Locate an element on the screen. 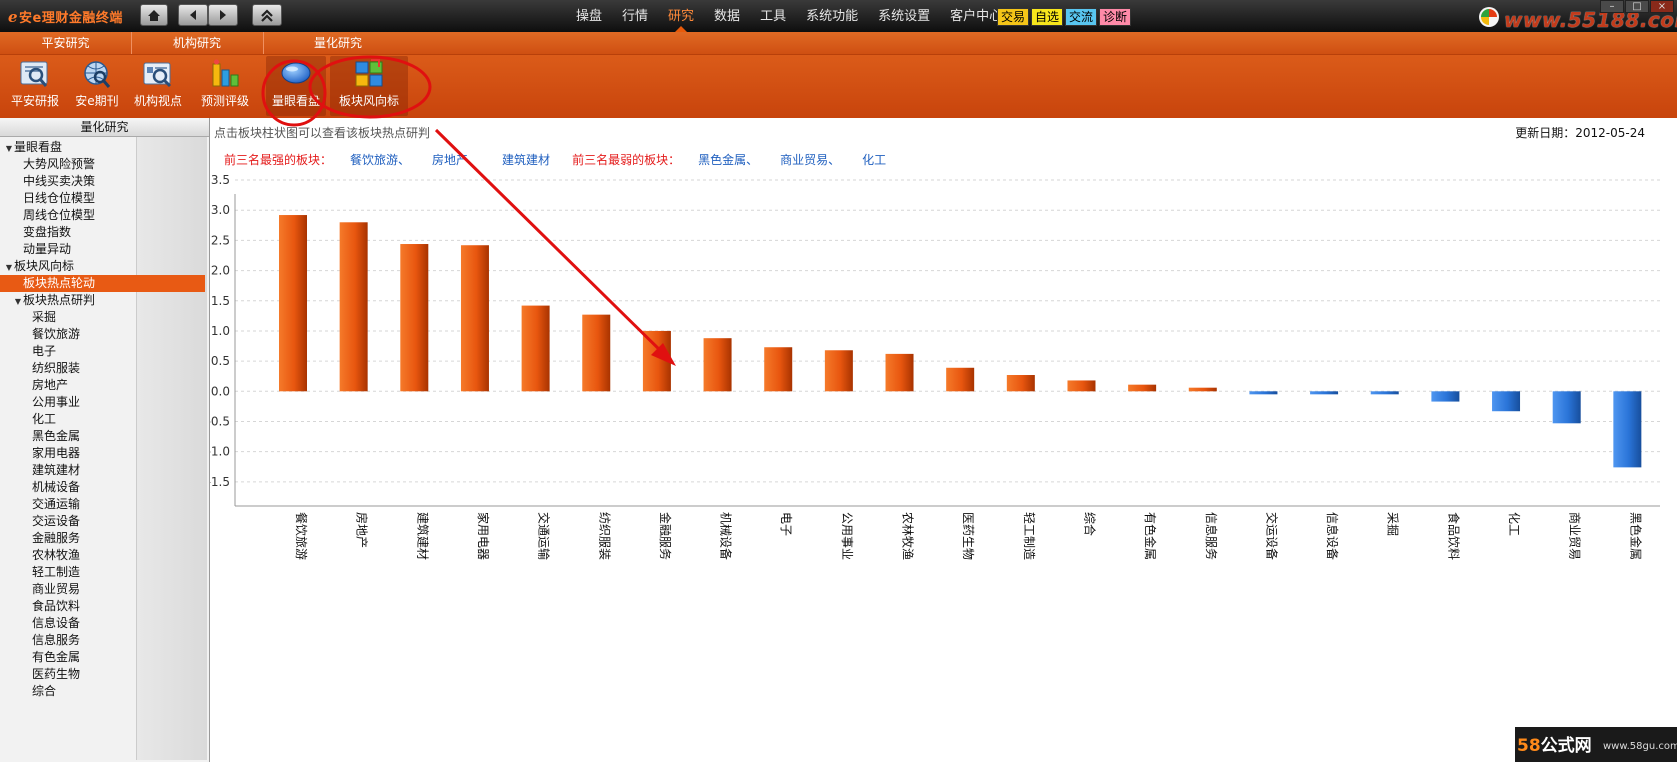 The height and width of the screenshot is (765, 1677). bar-餐饮旅游 is located at coordinates (293, 303).